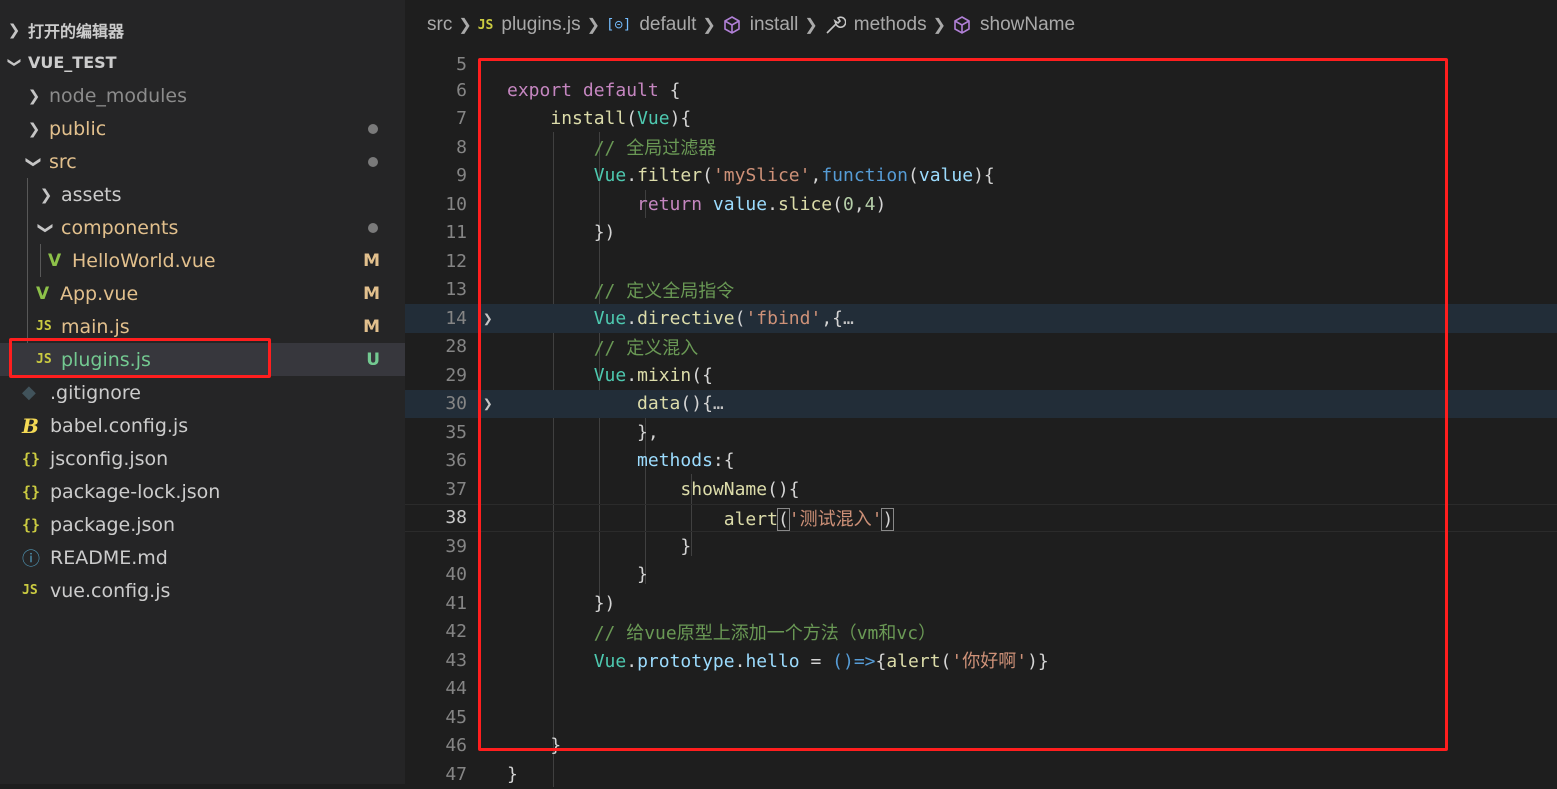  What do you see at coordinates (456, 518) in the screenshot?
I see `line-number: 38` at bounding box center [456, 518].